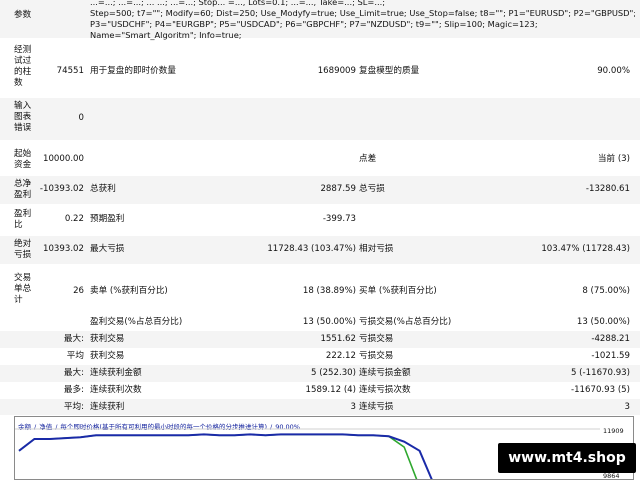 The height and width of the screenshot is (480, 640). I want to click on average-consecutive-label: 平均:, so click(73, 407).